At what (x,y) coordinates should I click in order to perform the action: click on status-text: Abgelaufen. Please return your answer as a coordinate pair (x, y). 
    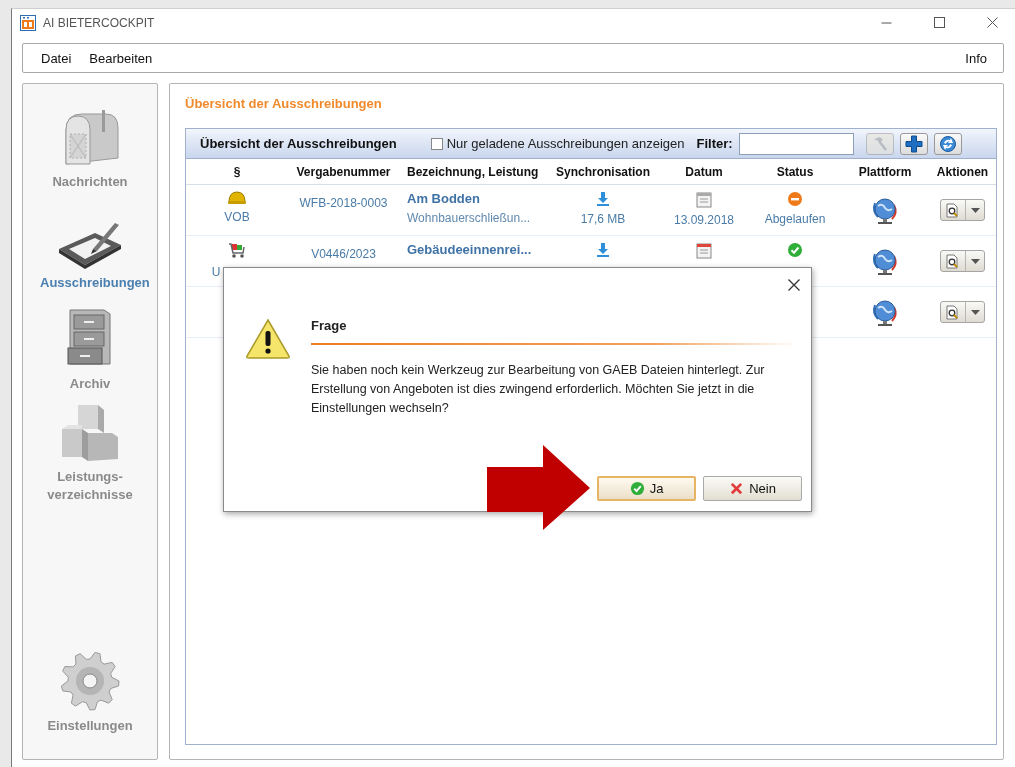
    Looking at the image, I should click on (795, 219).